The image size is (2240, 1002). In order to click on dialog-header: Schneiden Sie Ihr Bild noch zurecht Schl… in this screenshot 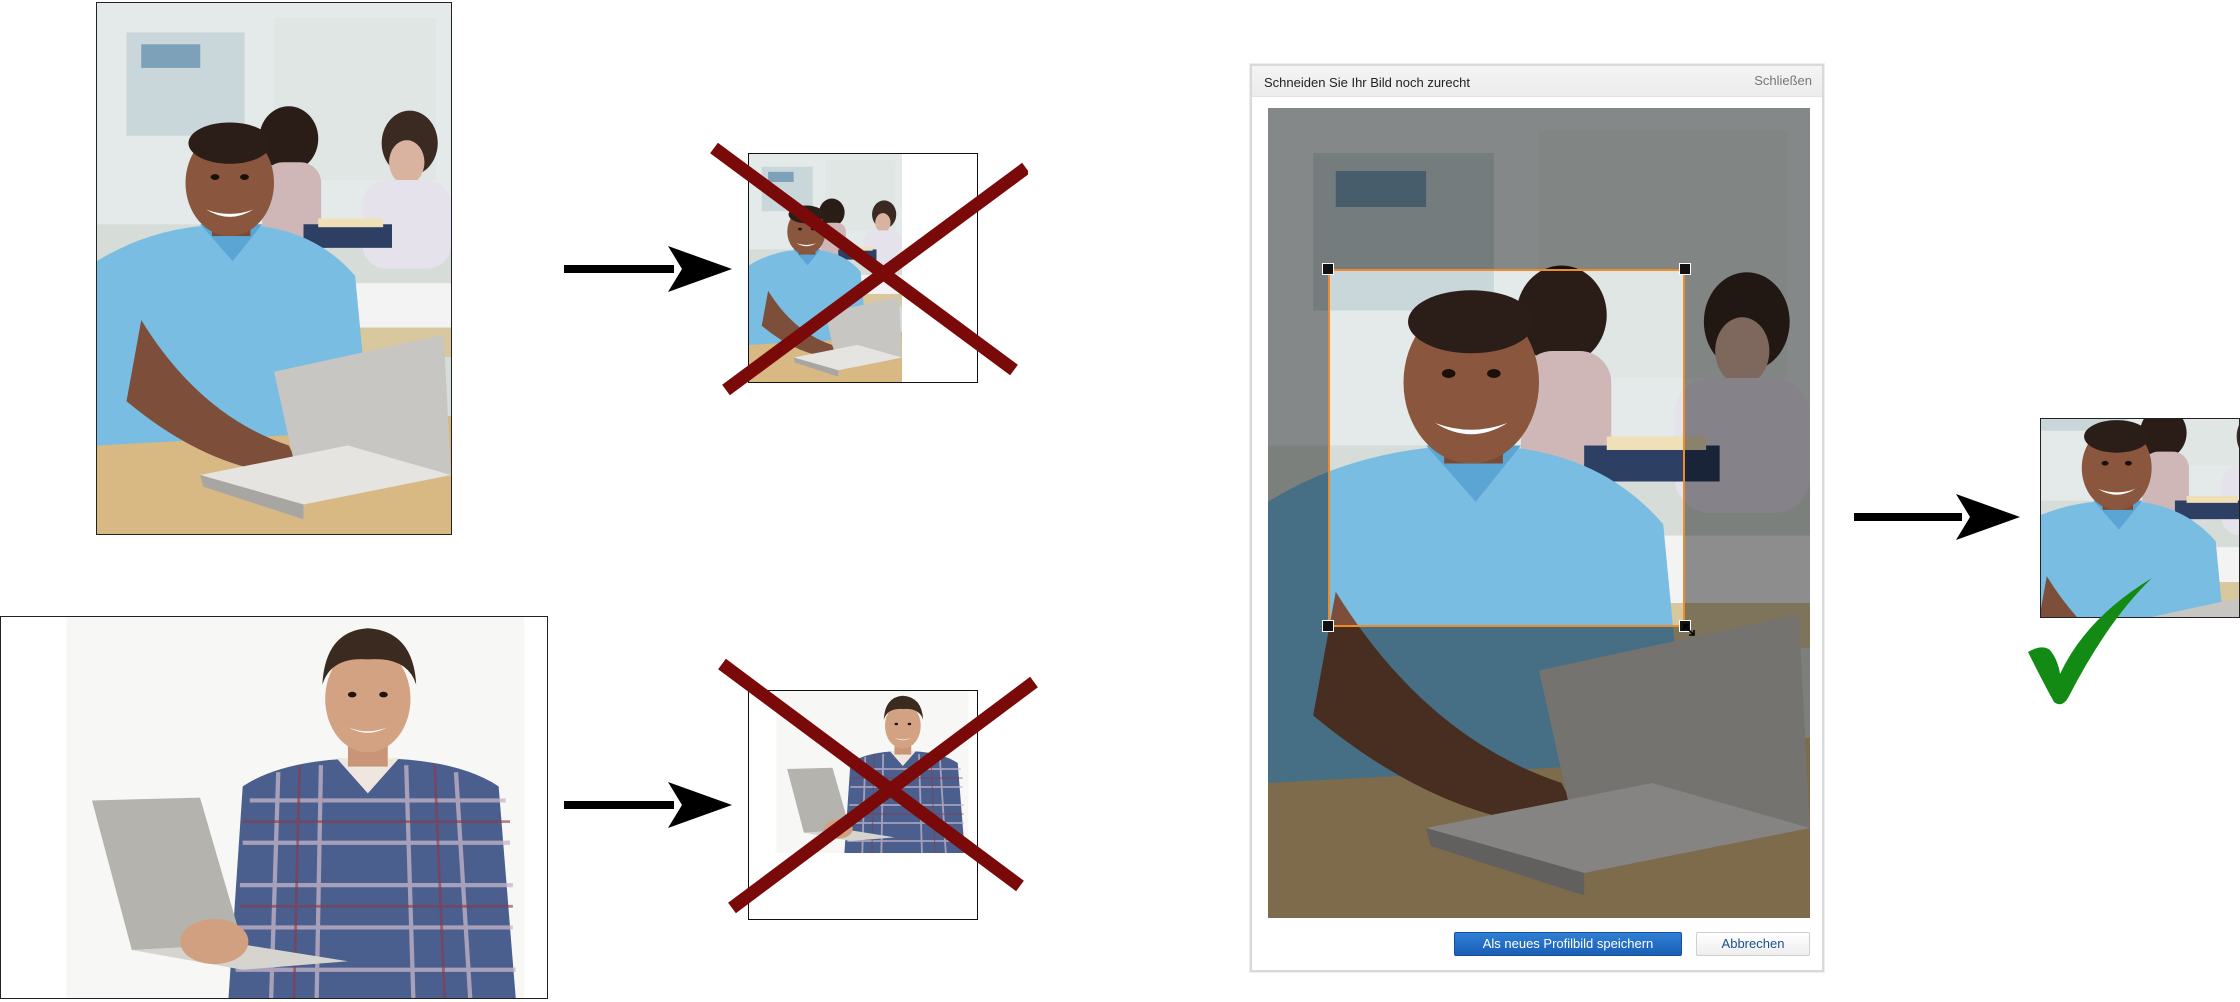, I will do `click(1537, 81)`.